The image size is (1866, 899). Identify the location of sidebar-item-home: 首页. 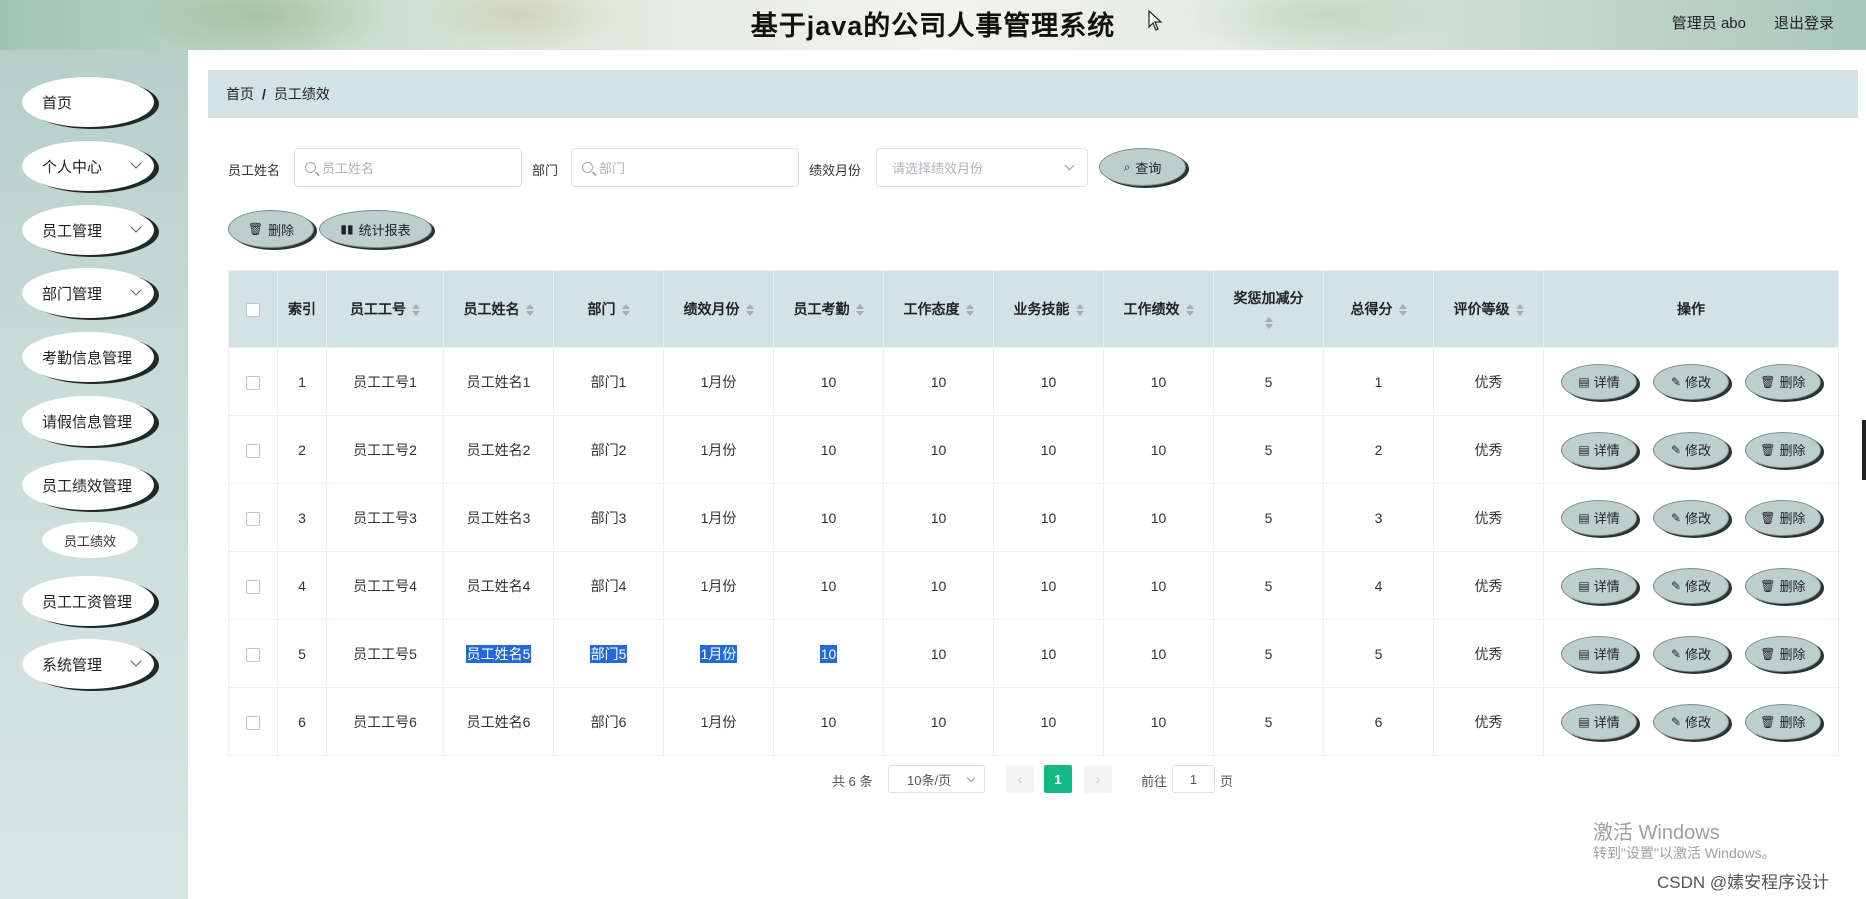
(88, 102).